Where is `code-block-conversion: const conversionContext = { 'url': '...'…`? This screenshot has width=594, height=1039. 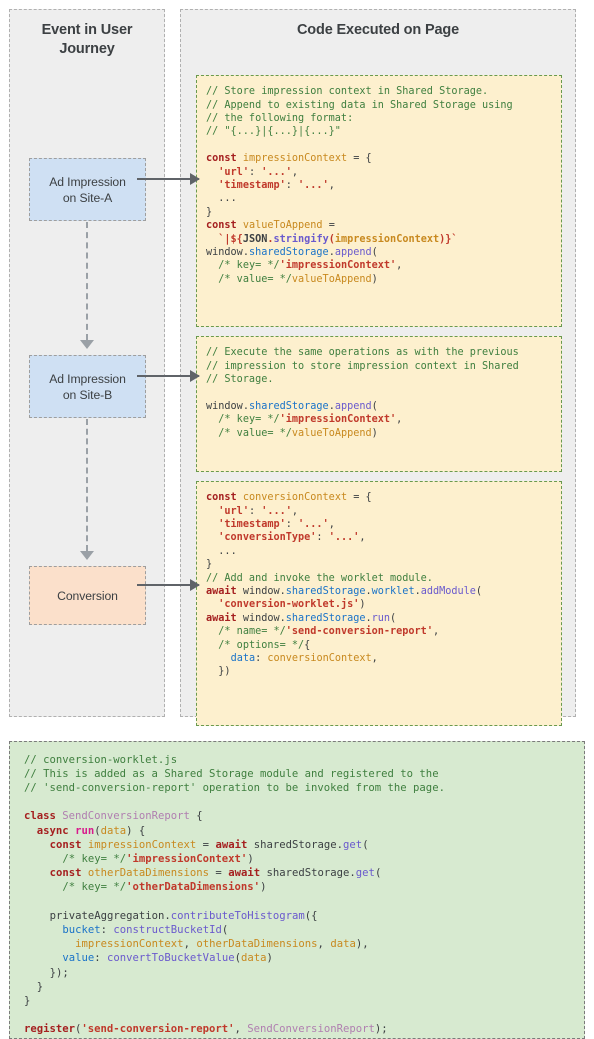 code-block-conversion: const conversionContext = { 'url': '...'… is located at coordinates (379, 604).